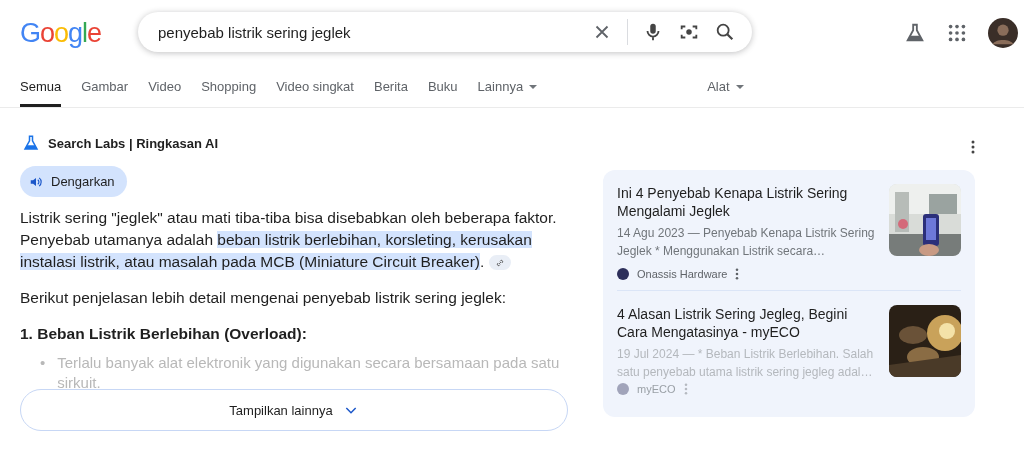 This screenshot has width=1024, height=450. I want to click on tab: Berita, so click(390, 86).